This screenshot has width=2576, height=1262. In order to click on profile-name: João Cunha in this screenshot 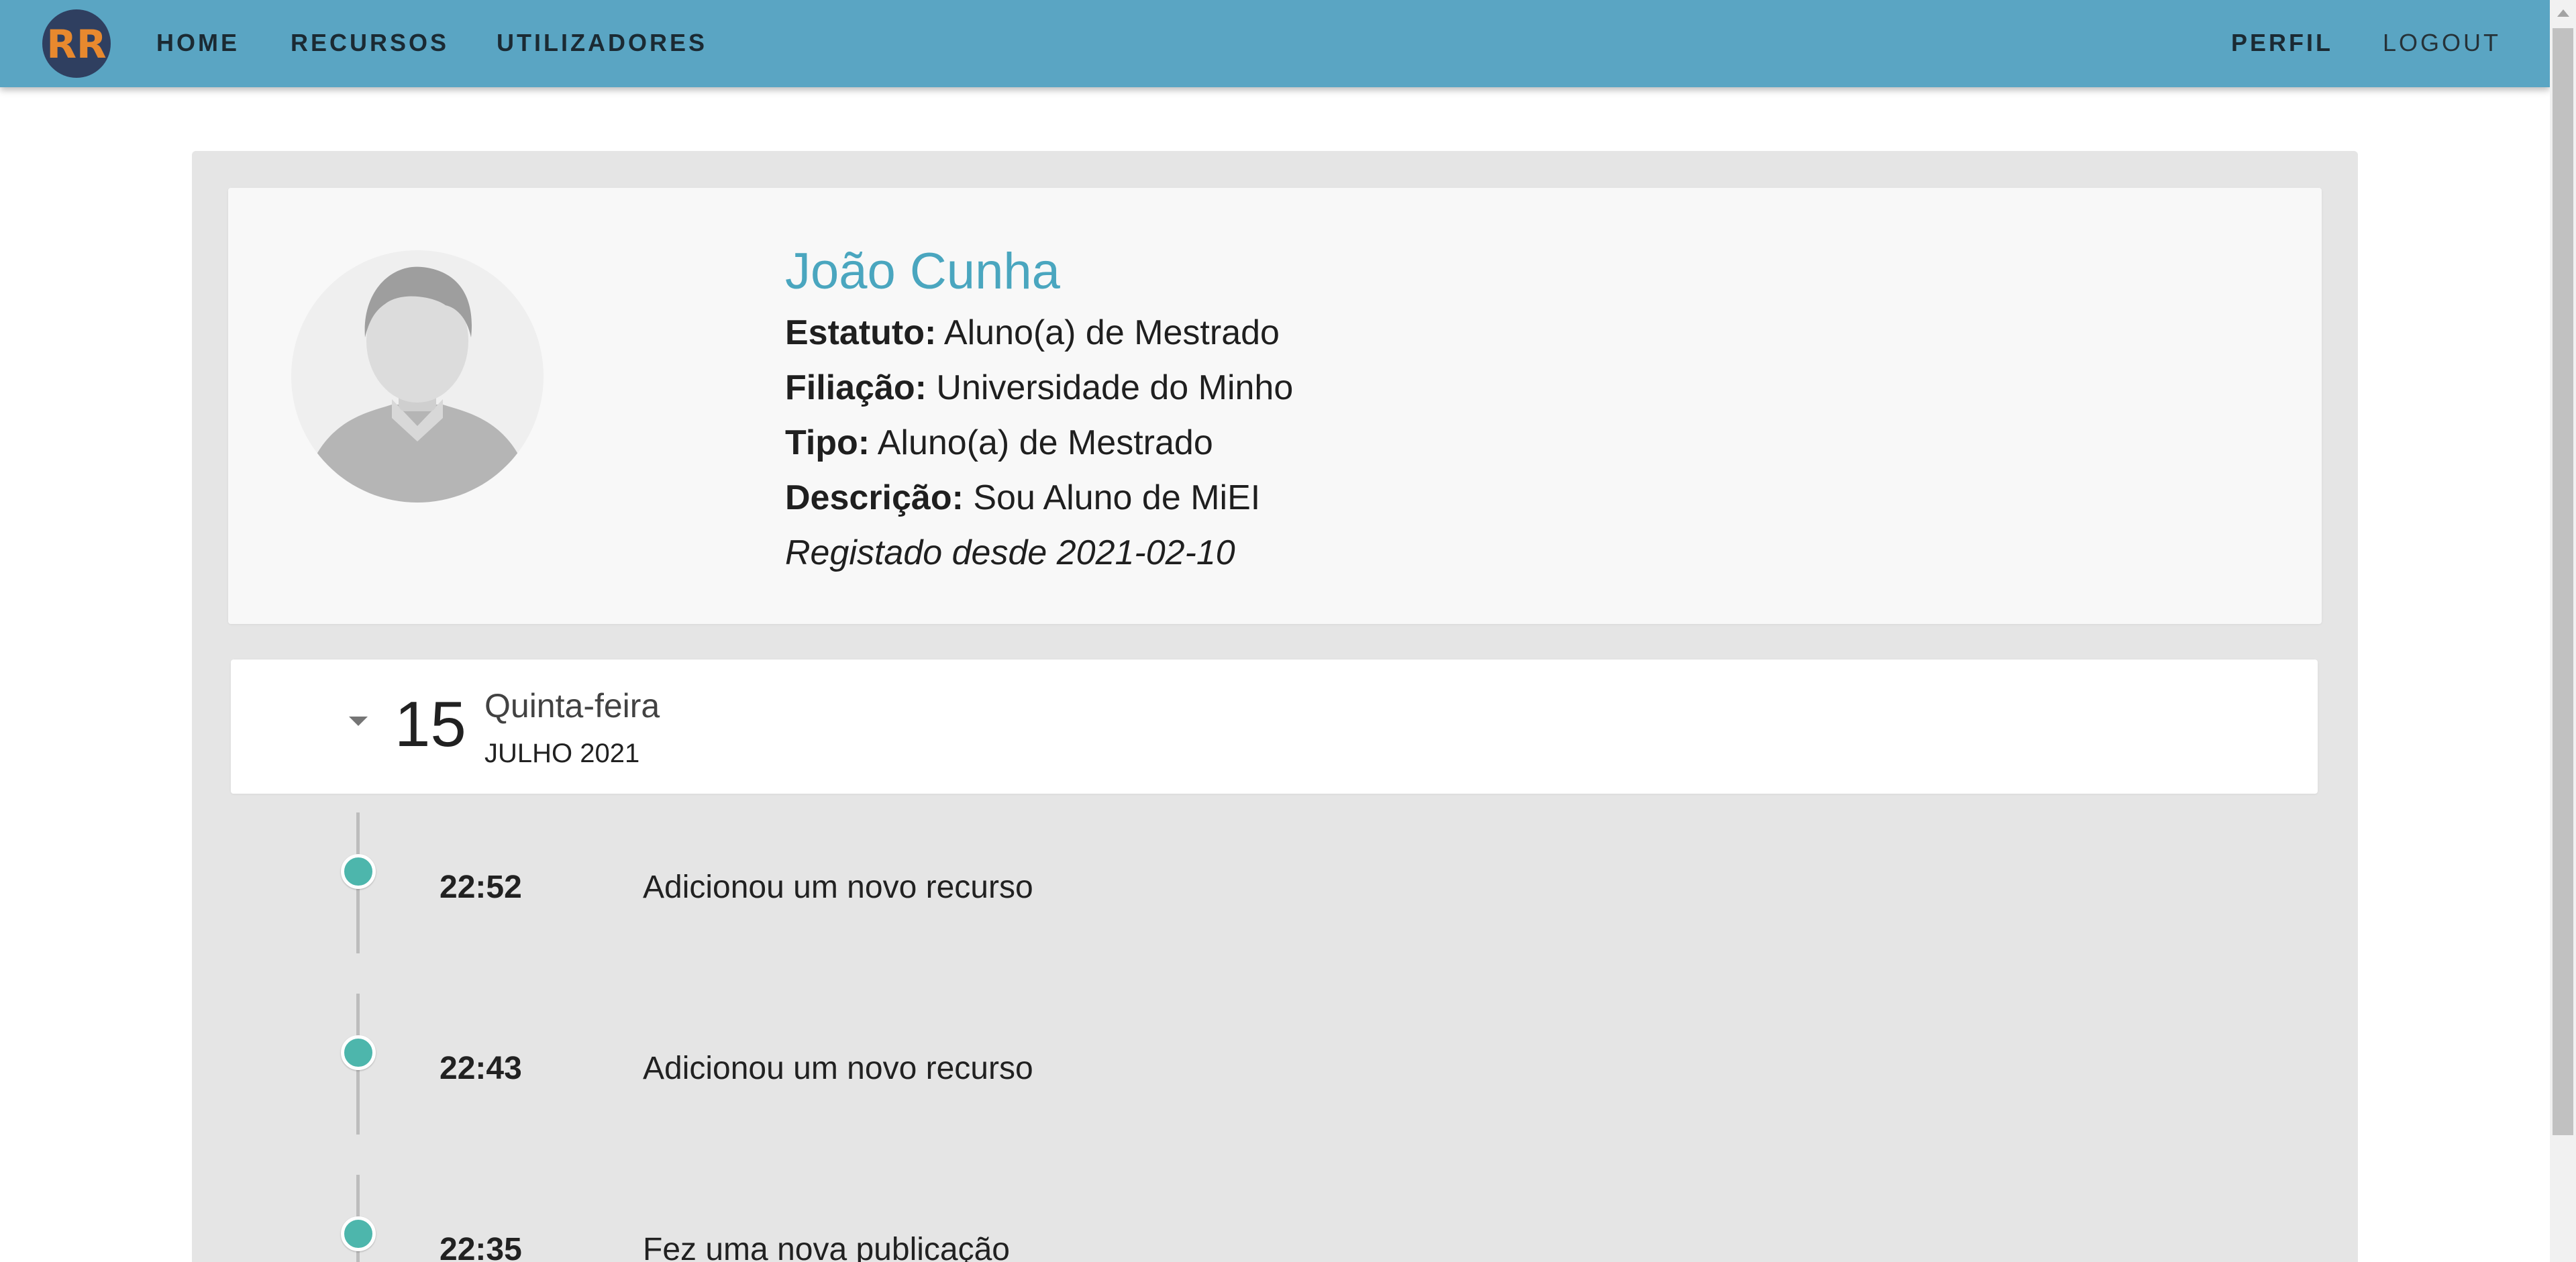, I will do `click(922, 271)`.